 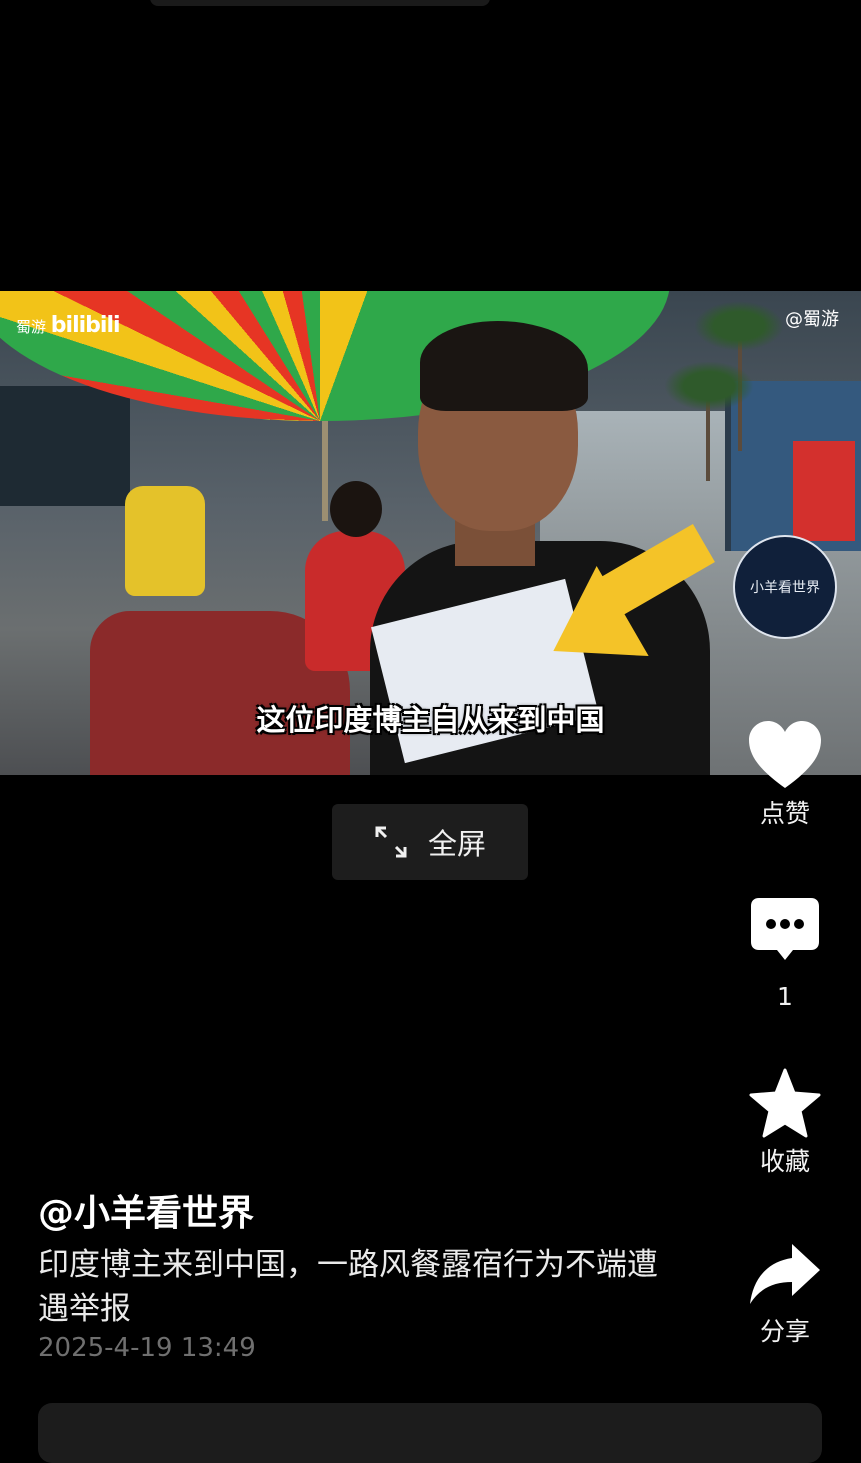 I want to click on comment-icon, so click(x=785, y=929).